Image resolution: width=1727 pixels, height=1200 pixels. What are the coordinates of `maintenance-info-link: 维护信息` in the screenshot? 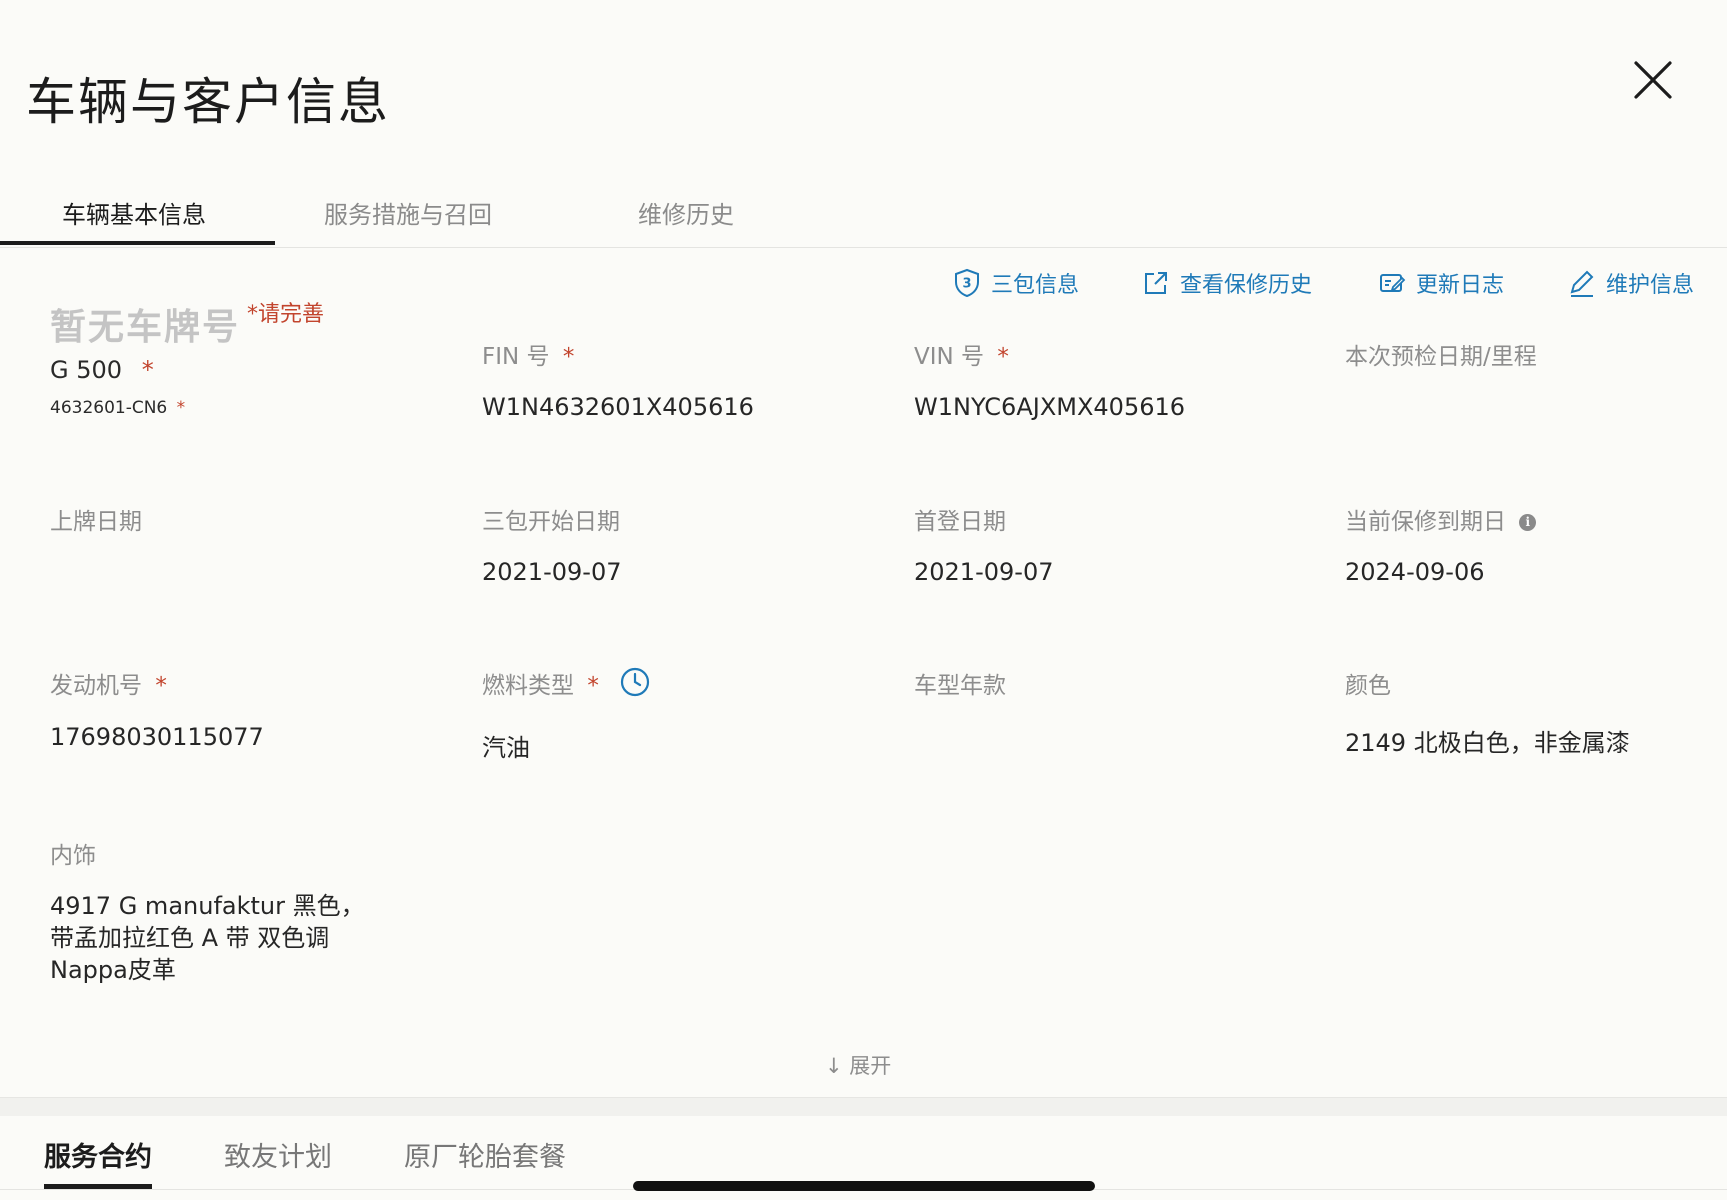 It's located at (1631, 283).